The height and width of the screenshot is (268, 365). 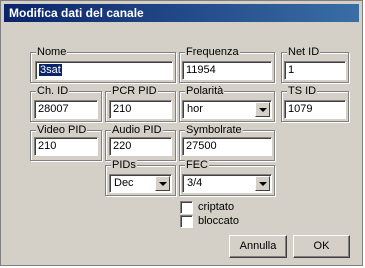 What do you see at coordinates (258, 246) in the screenshot?
I see `annulla-button: Annulla` at bounding box center [258, 246].